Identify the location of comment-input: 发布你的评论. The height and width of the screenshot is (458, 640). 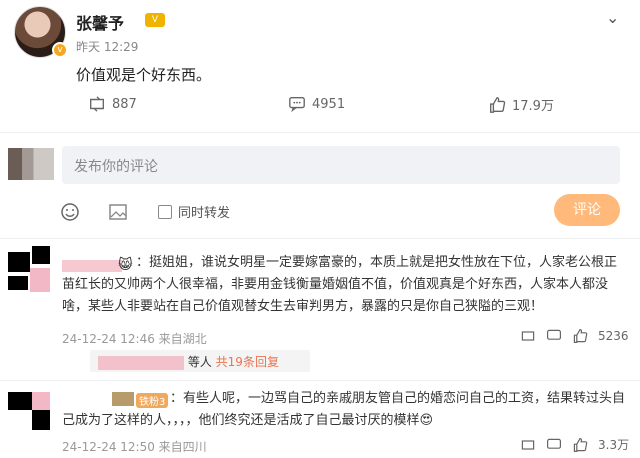
(341, 165).